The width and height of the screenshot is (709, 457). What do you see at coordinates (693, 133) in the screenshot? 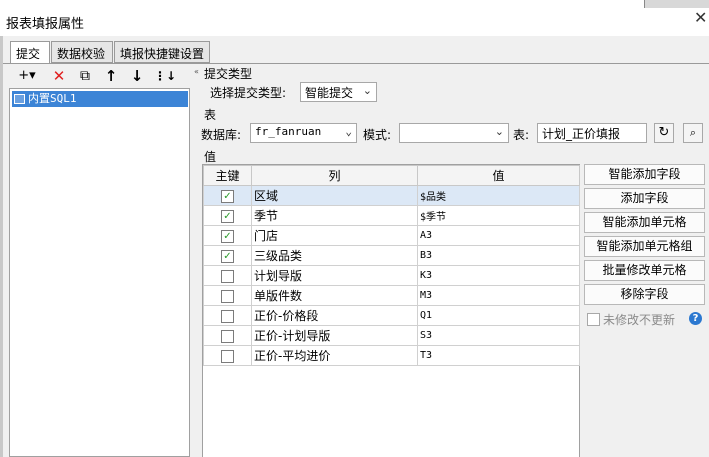
I see `preview-icon: ⌕` at bounding box center [693, 133].